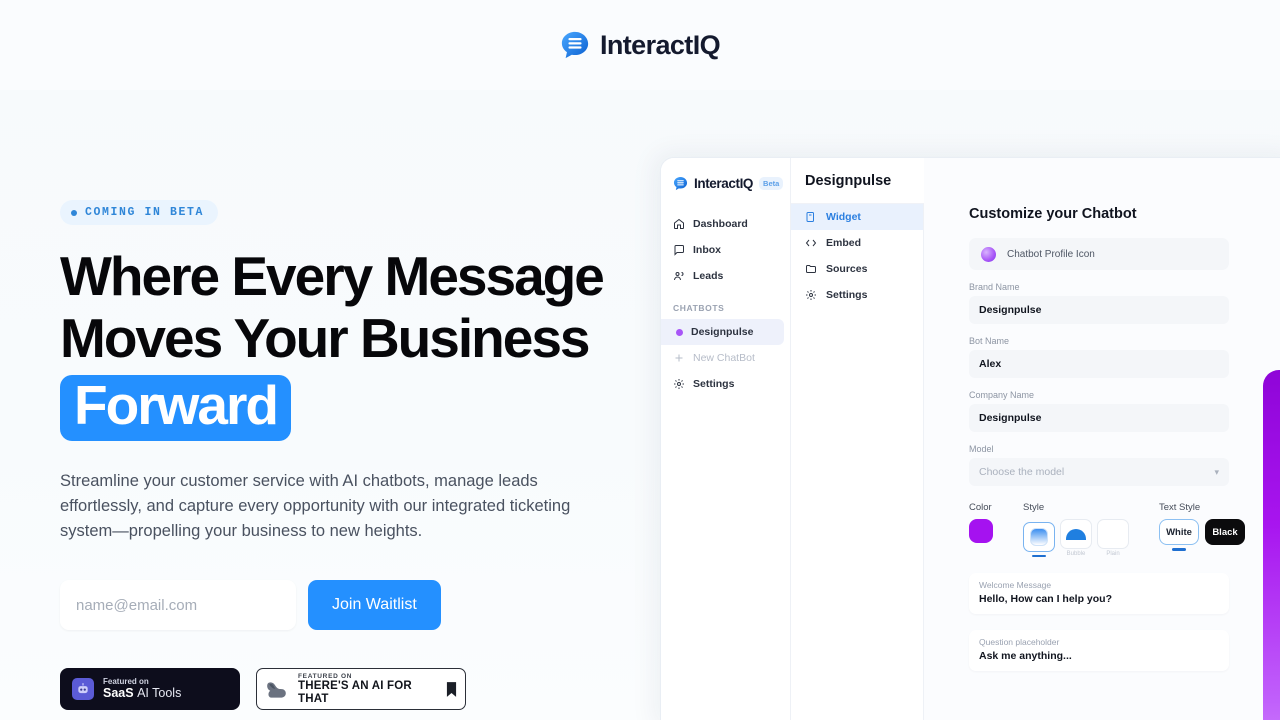 The height and width of the screenshot is (720, 1280). Describe the element at coordinates (1202, 535) in the screenshot. I see `text-style-set: White Black` at that location.